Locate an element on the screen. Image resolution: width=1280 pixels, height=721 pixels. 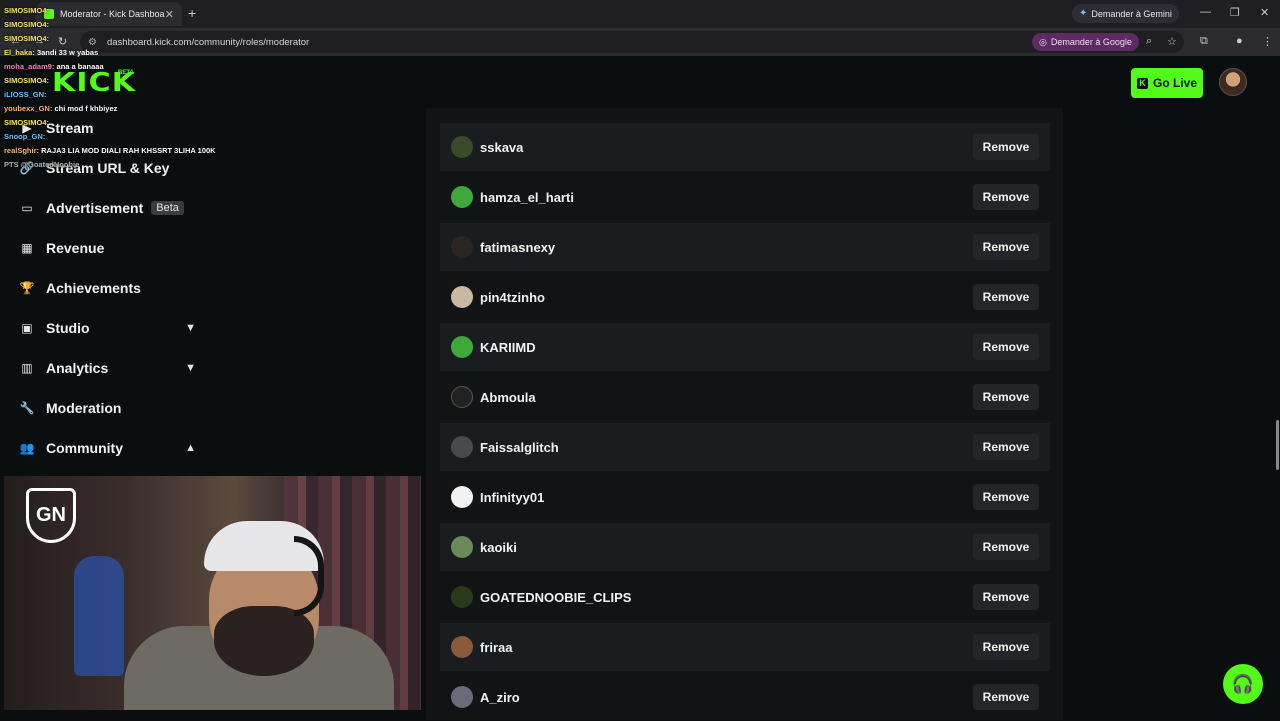
moderator-row: GOATEDNOOBIE_CLIPS Remove is located at coordinates (745, 597).